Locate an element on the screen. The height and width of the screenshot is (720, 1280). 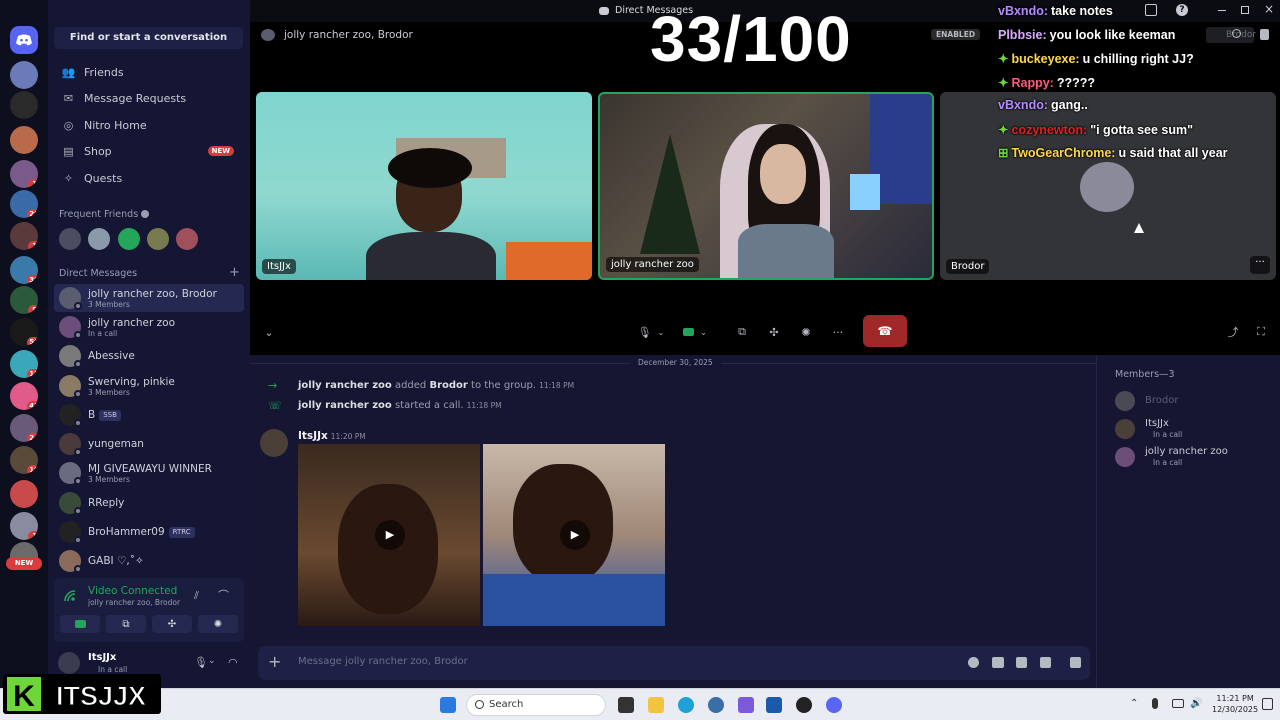
dm-item: yungeman is located at coordinates (149, 444).